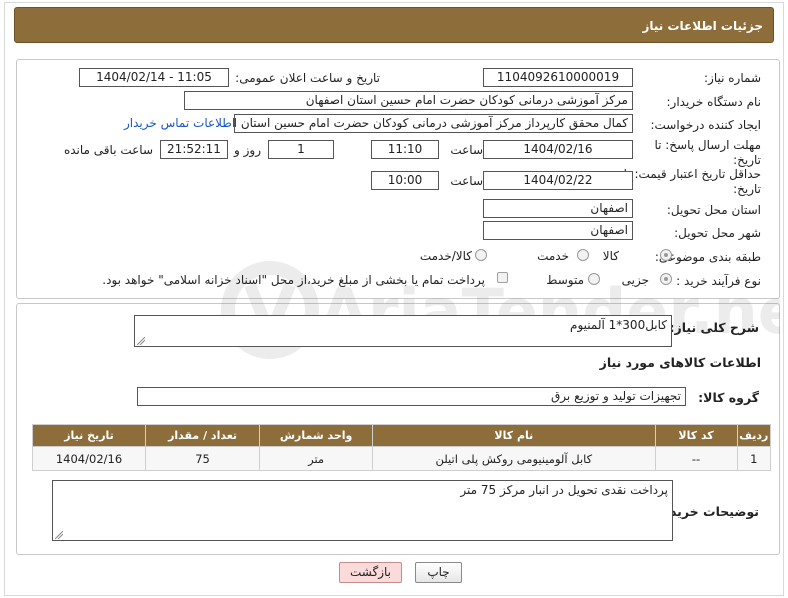  I want to click on buyer-contact-link: اطلاعات تماس خریدار, so click(179, 123).